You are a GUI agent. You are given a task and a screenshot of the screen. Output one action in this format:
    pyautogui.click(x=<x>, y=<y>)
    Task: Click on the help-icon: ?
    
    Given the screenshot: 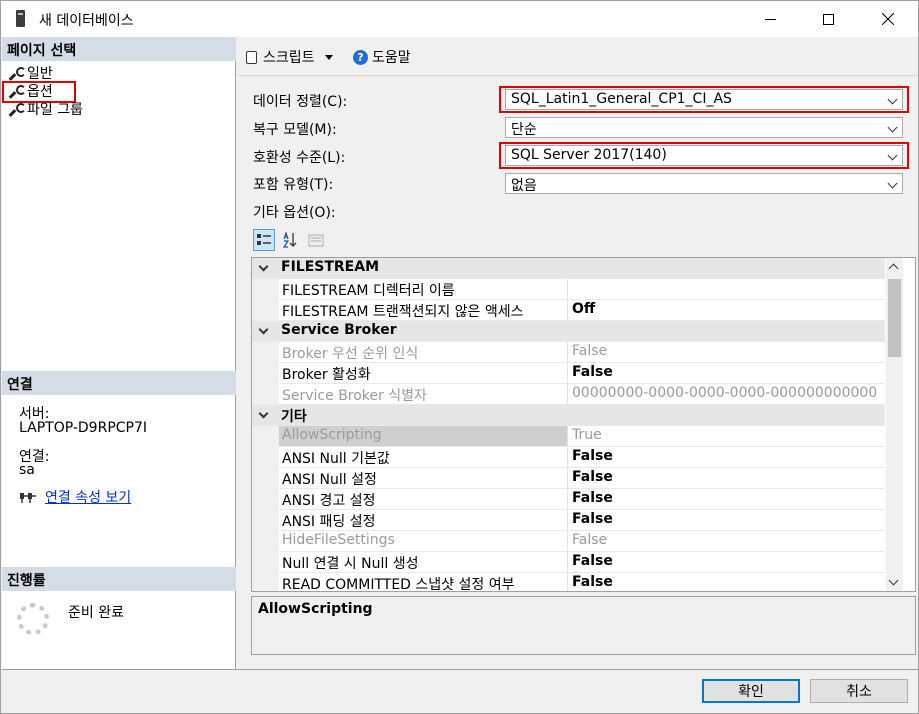 What is the action you would take?
    pyautogui.click(x=360, y=57)
    